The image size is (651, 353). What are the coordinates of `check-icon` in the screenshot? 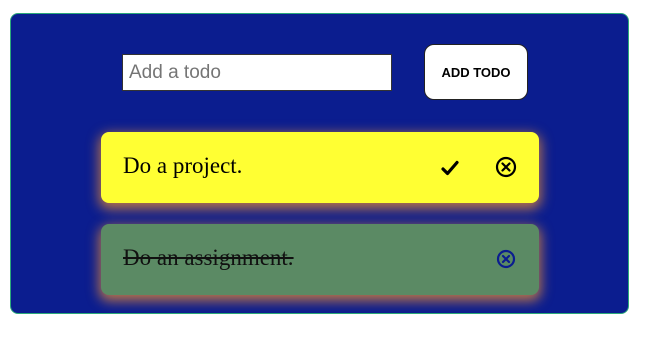 It's located at (450, 168).